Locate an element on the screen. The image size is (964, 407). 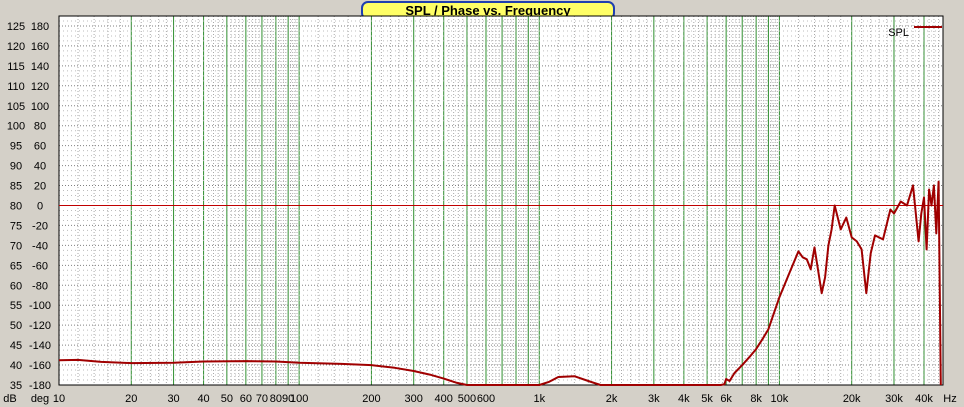
x-tick-label: 40 is located at coordinates (203, 399).